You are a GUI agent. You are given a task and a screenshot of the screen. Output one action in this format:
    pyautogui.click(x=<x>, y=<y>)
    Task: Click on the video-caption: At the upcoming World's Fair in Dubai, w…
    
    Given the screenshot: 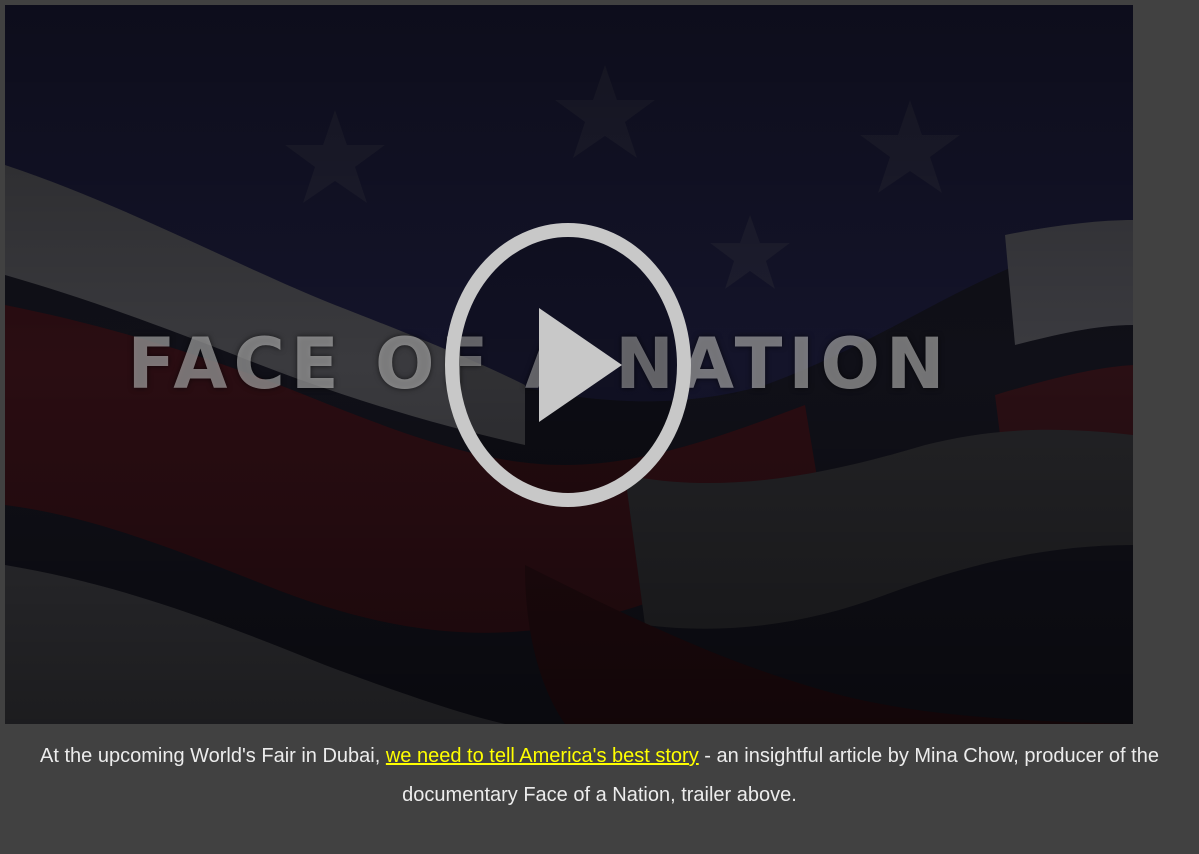 What is the action you would take?
    pyautogui.click(x=599, y=776)
    